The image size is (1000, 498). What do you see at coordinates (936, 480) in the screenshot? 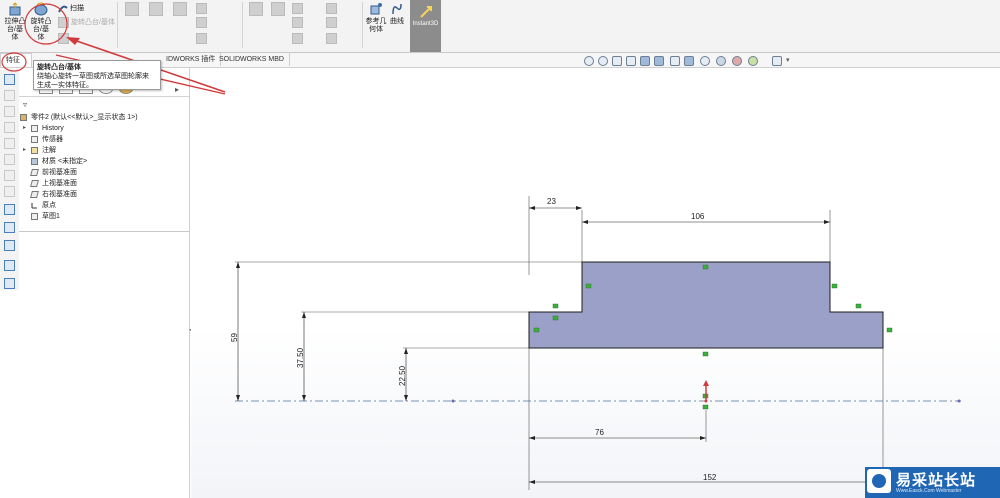
I see `watermark-text: 易采站长站` at bounding box center [936, 480].